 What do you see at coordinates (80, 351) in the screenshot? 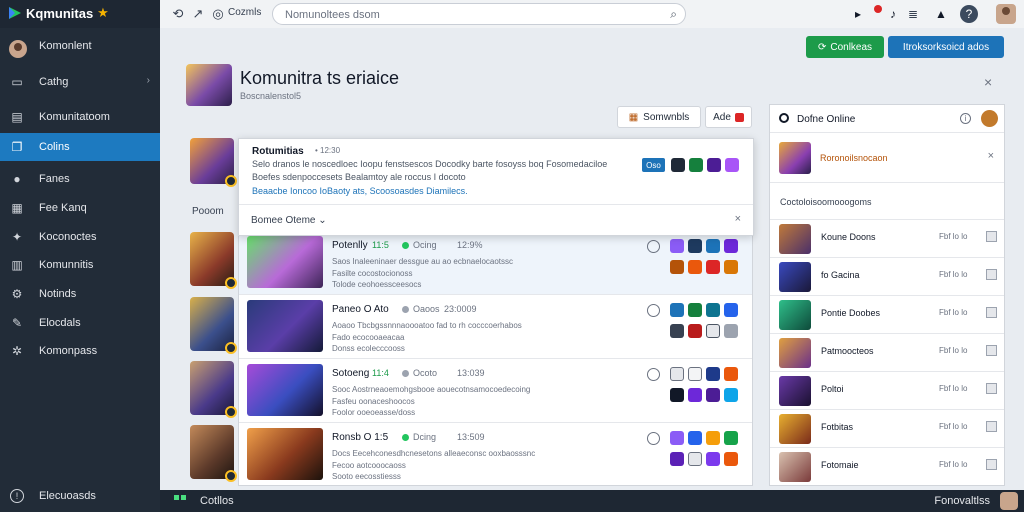
I see `sidebar-item-komonpass: ✲ Komonpass` at bounding box center [80, 351].